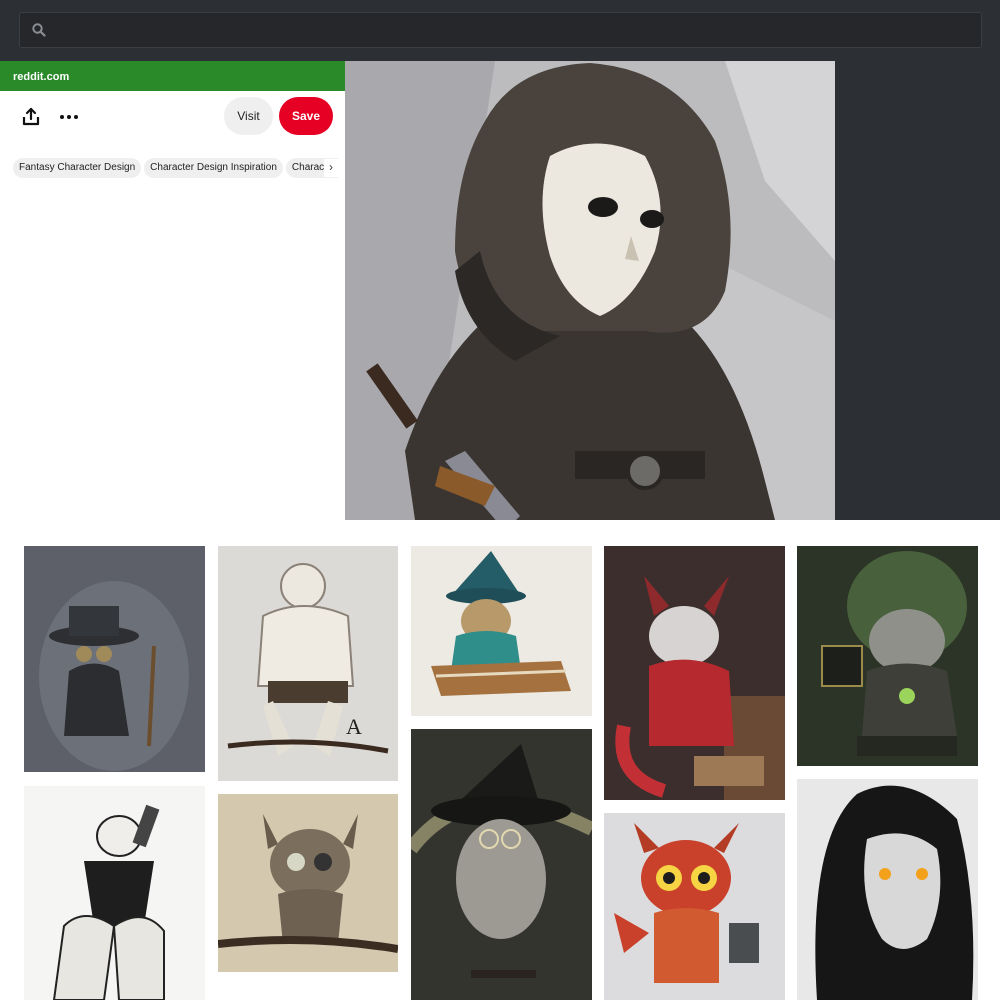  Describe the element at coordinates (354, 726) in the screenshot. I see `svg-text: A` at that location.